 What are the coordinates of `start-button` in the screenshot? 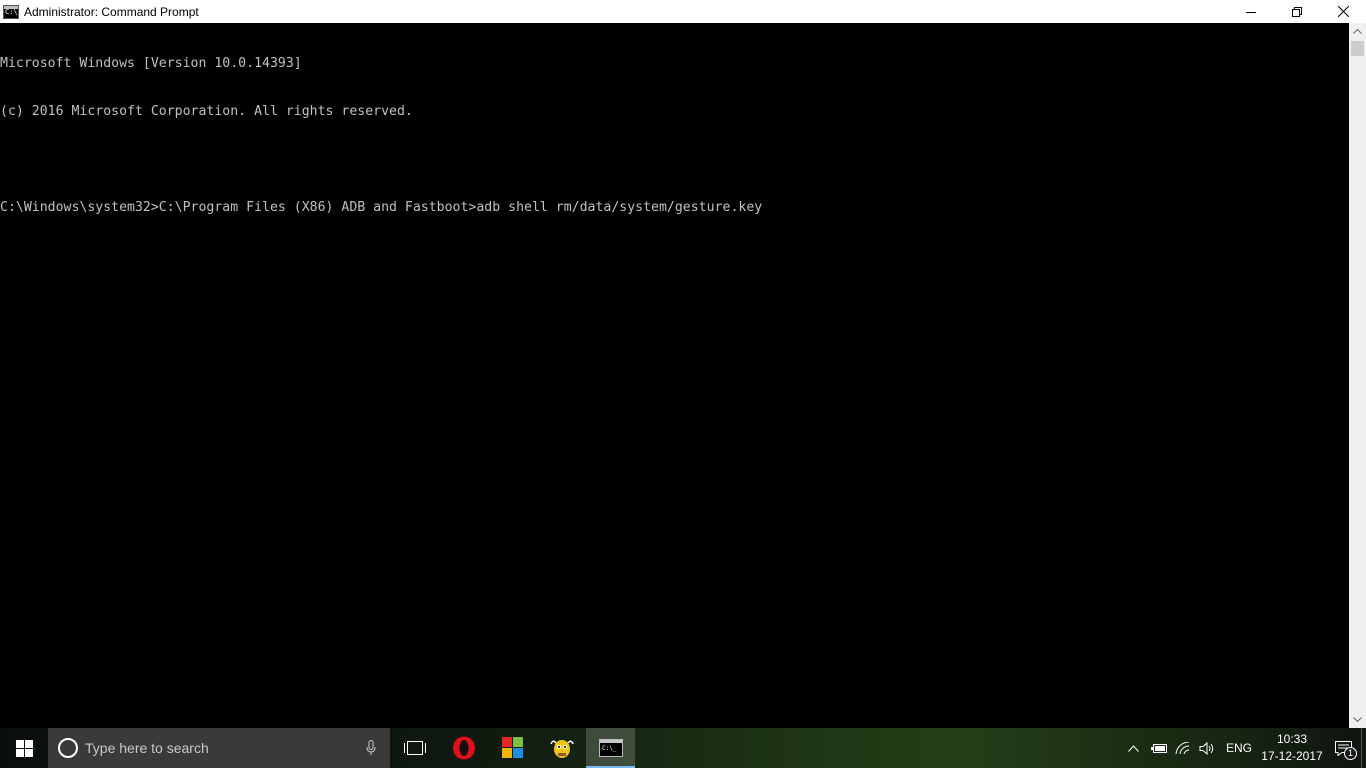 It's located at (24, 748).